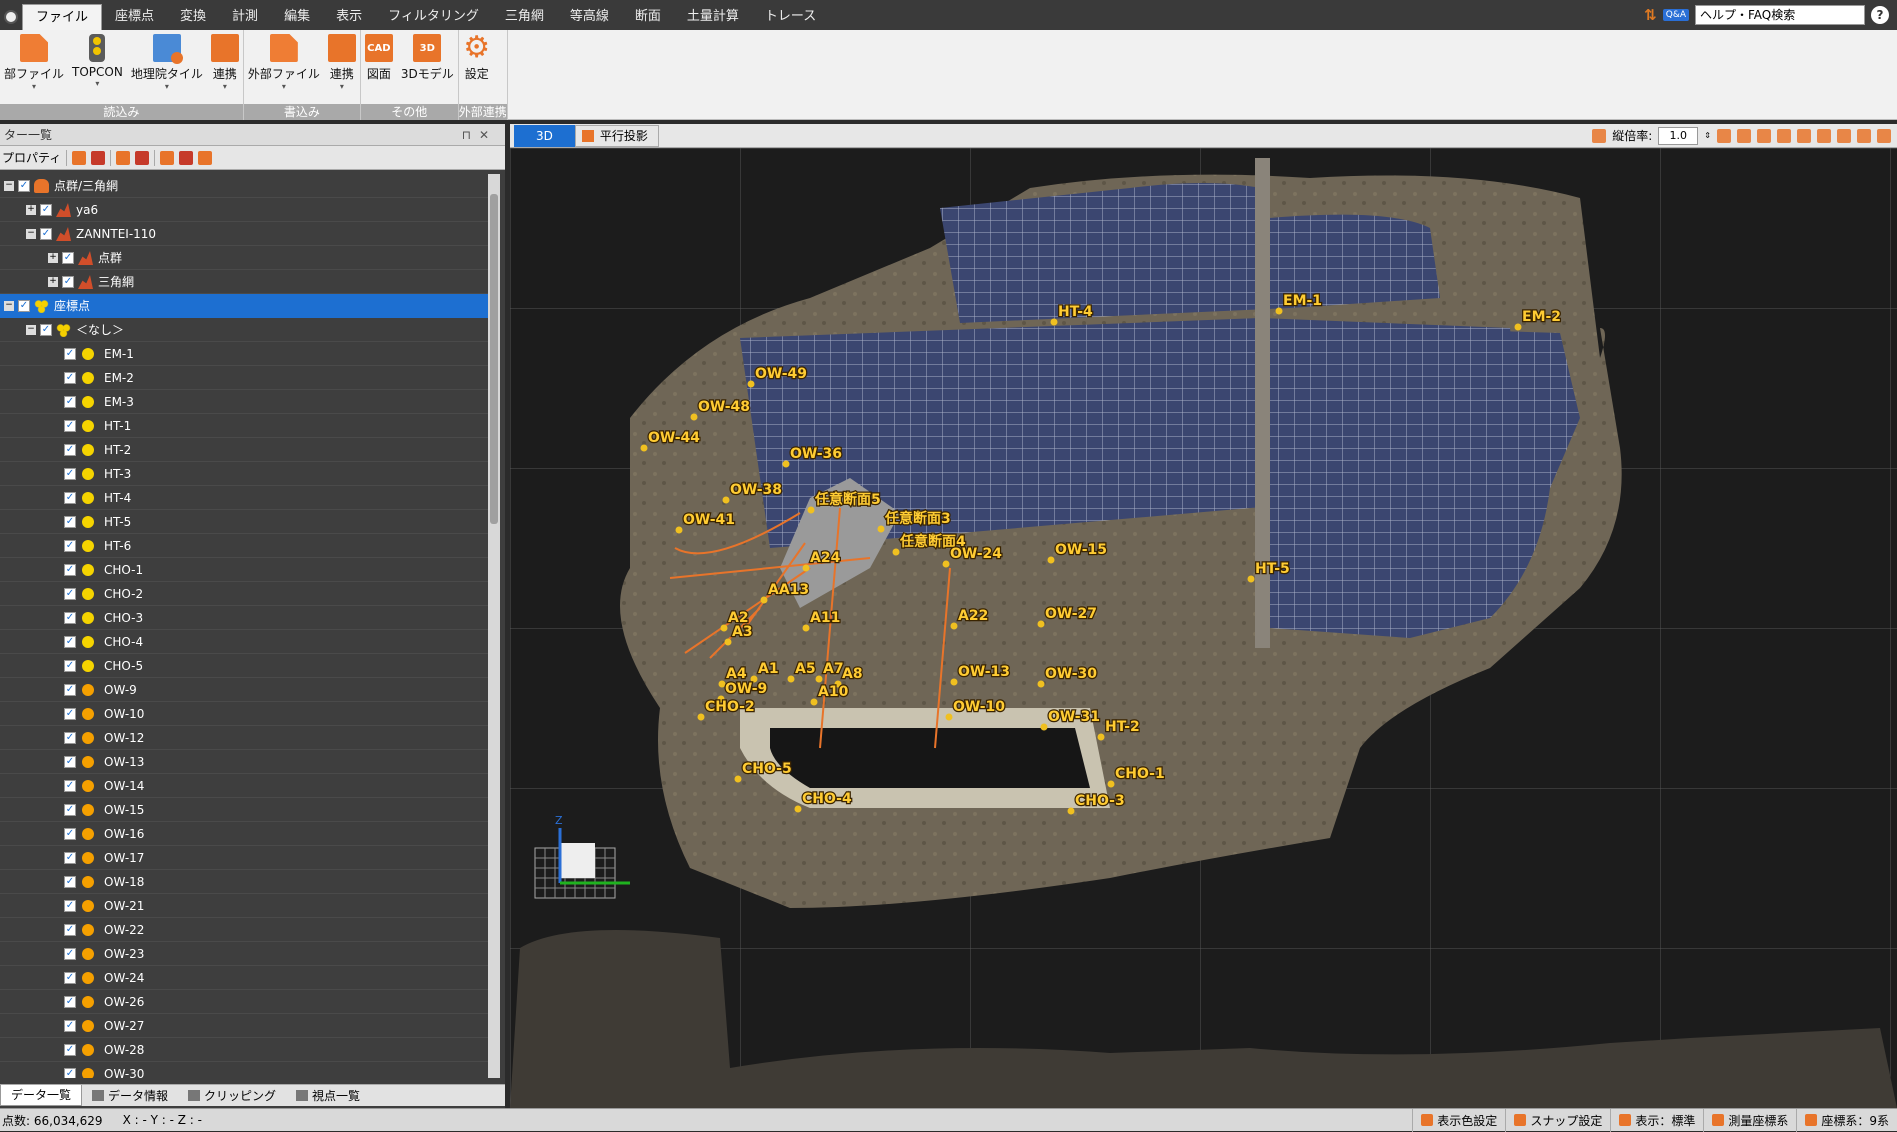 This screenshot has height=1132, width=1897. Describe the element at coordinates (1656, 1120) in the screenshot. I see `status-button-2: 表示：標準` at that location.